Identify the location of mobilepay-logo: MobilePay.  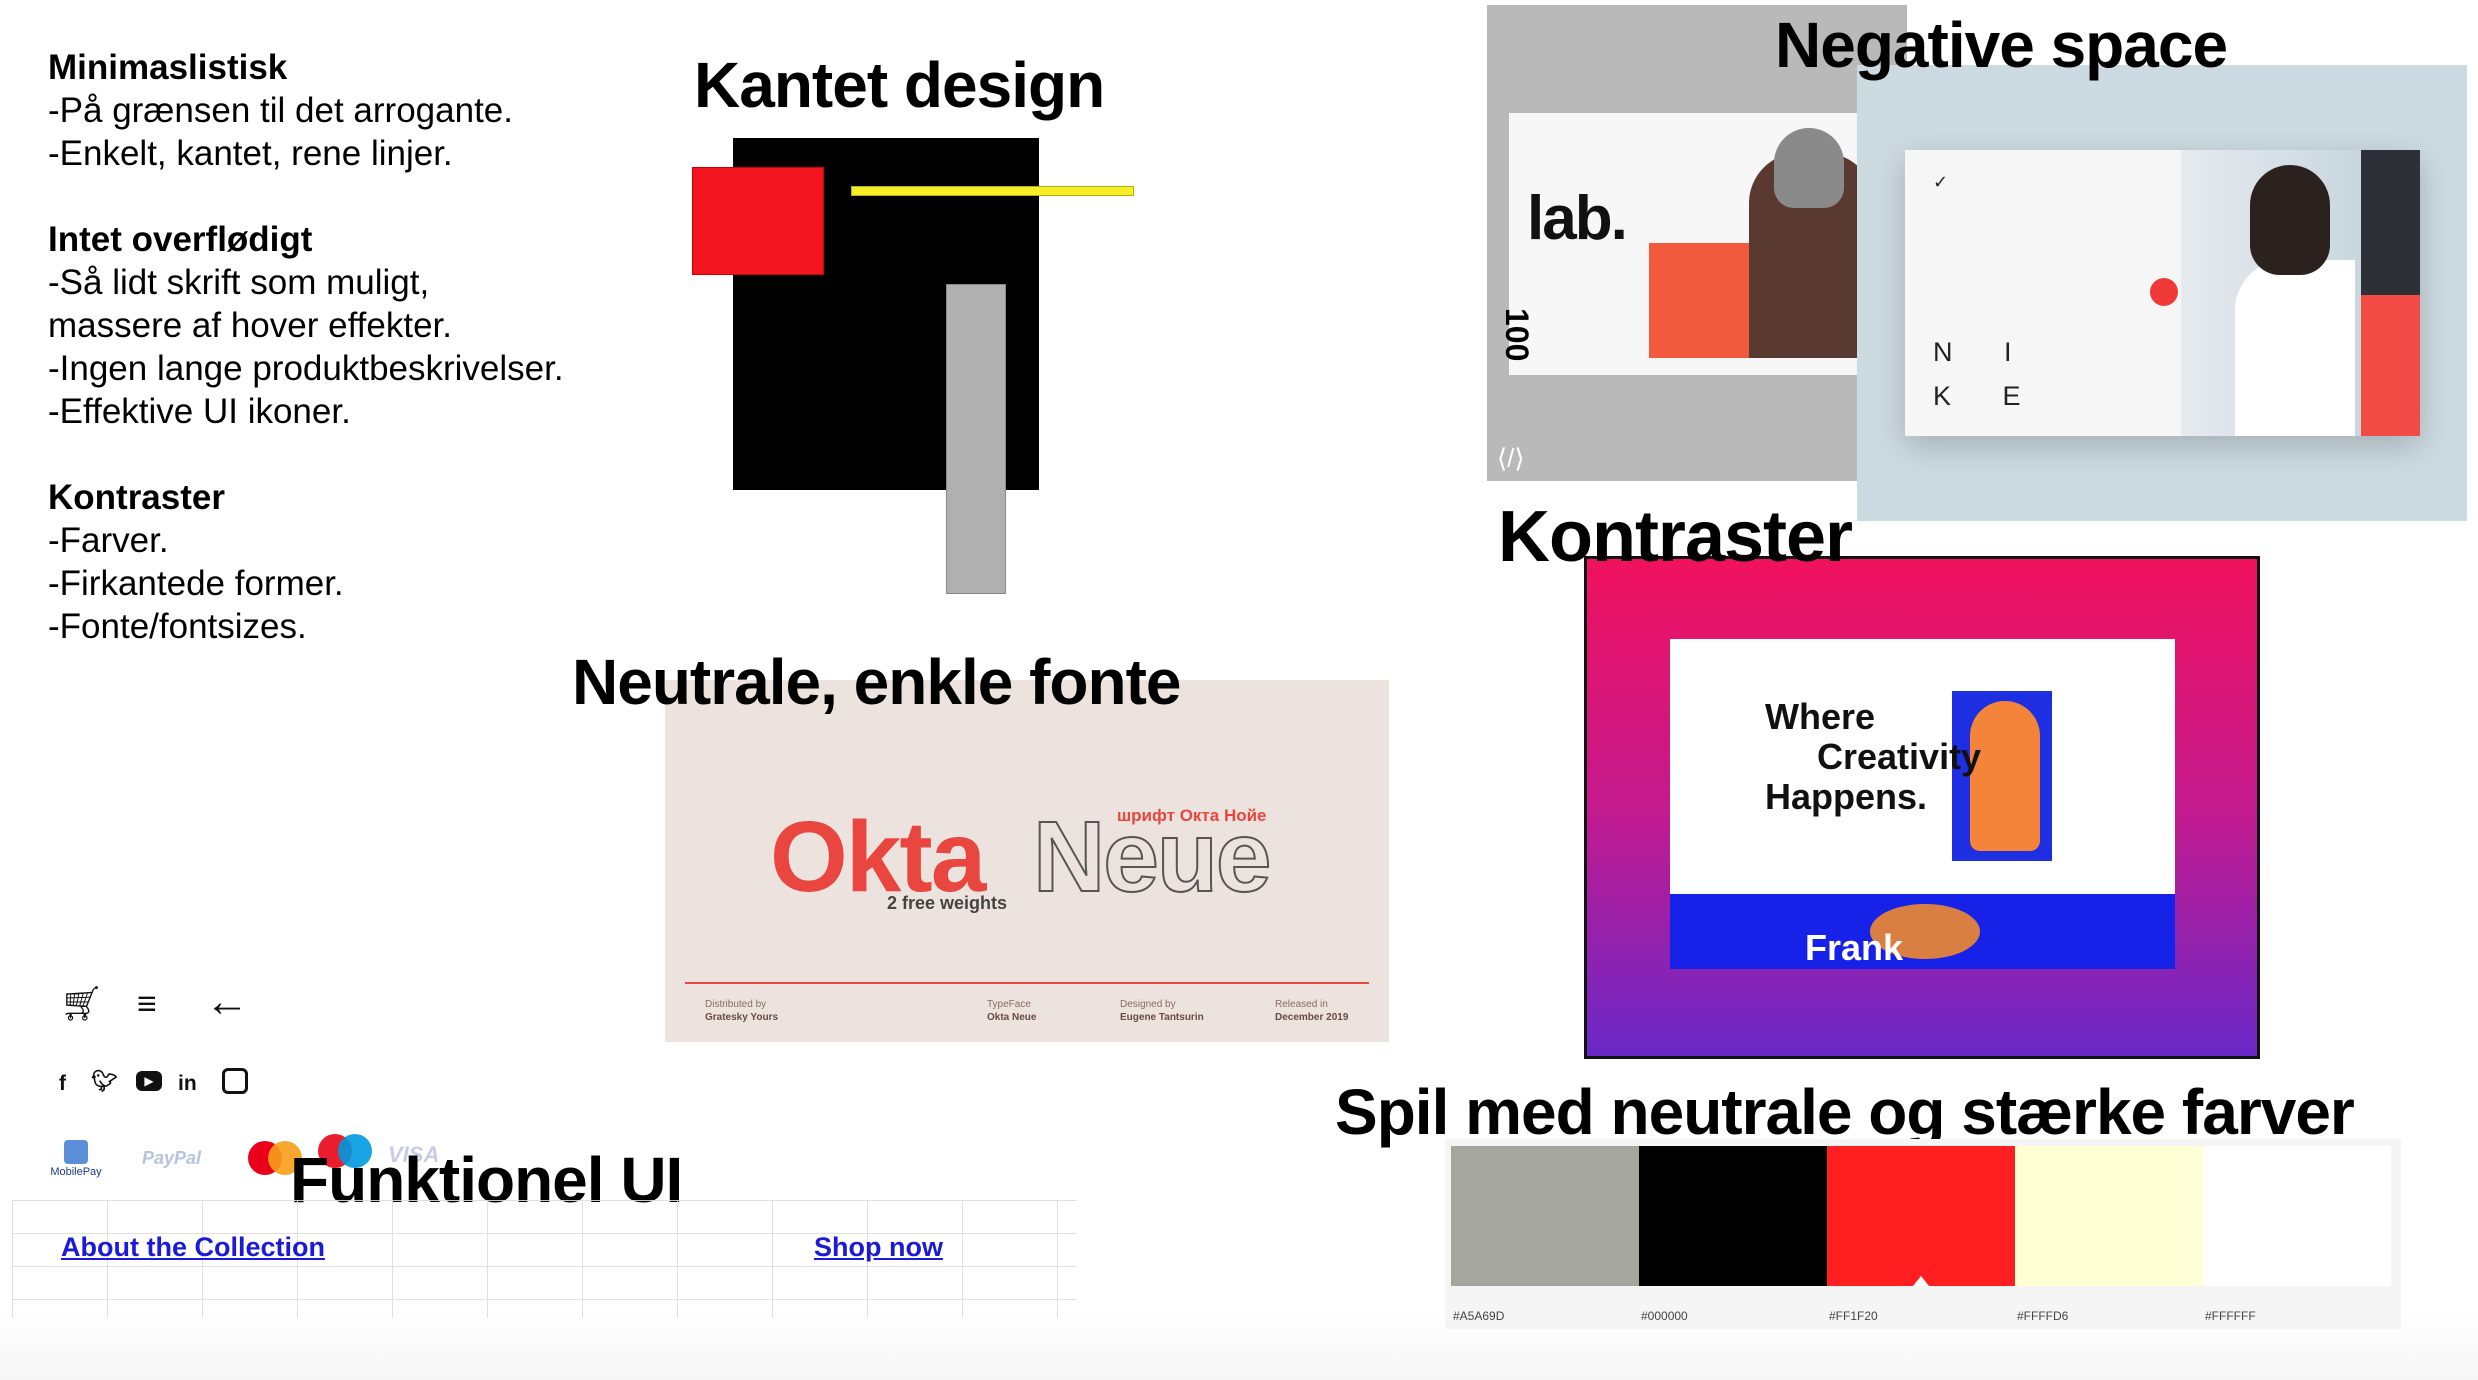
(76, 1159).